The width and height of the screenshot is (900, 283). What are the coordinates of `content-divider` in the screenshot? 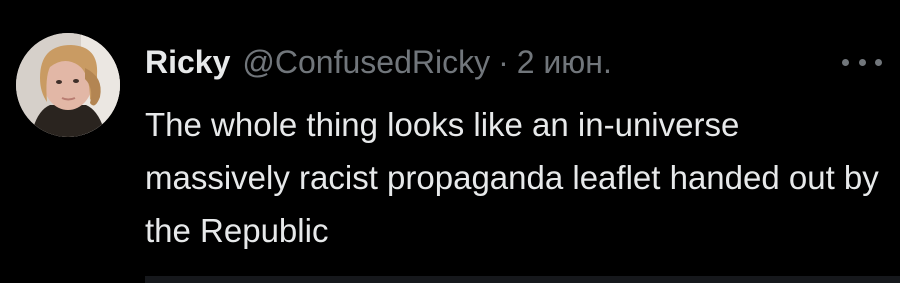 It's located at (522, 279).